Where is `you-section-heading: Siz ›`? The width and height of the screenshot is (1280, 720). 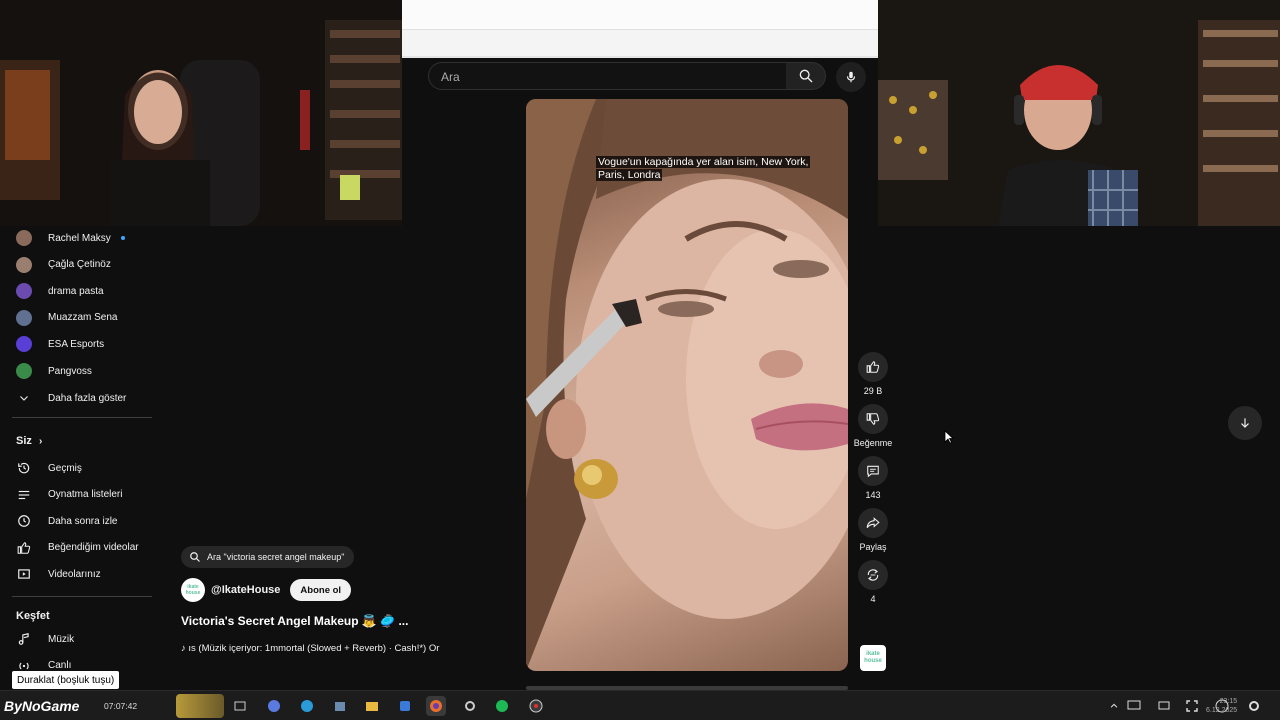
you-section-heading: Siz › is located at coordinates (29, 441).